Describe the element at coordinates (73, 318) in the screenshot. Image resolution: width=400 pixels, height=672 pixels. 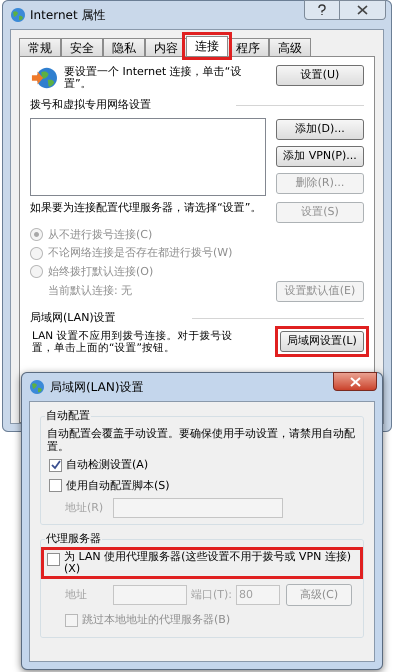
I see `section-heading: 局域网(LAN)设置` at that location.